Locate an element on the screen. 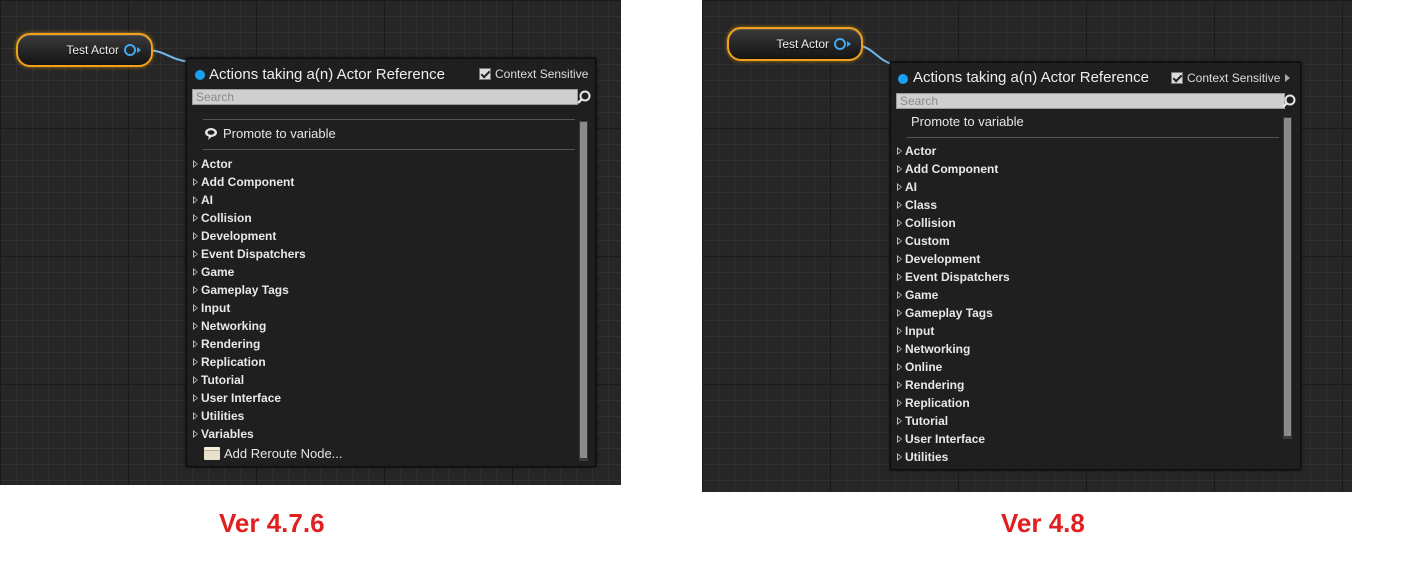 Image resolution: width=1408 pixels, height=571 pixels. expand-arrow-icon is located at coordinates (1288, 78).